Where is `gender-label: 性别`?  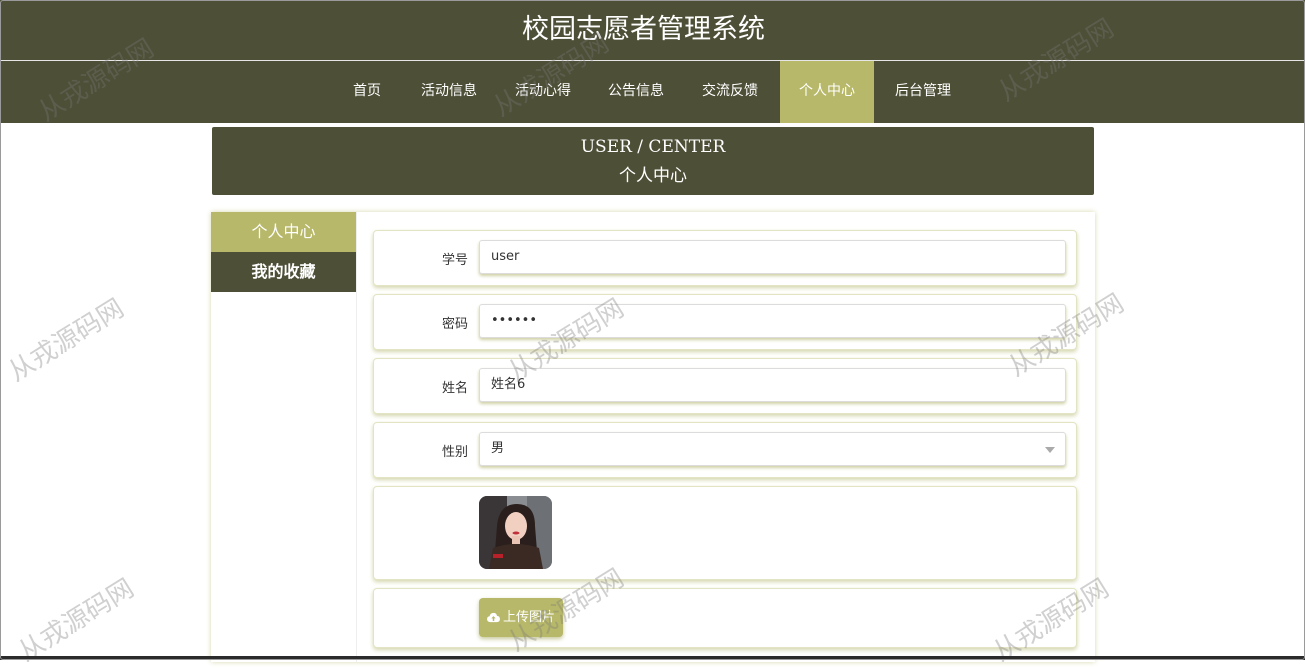
gender-label: 性别 is located at coordinates (454, 452).